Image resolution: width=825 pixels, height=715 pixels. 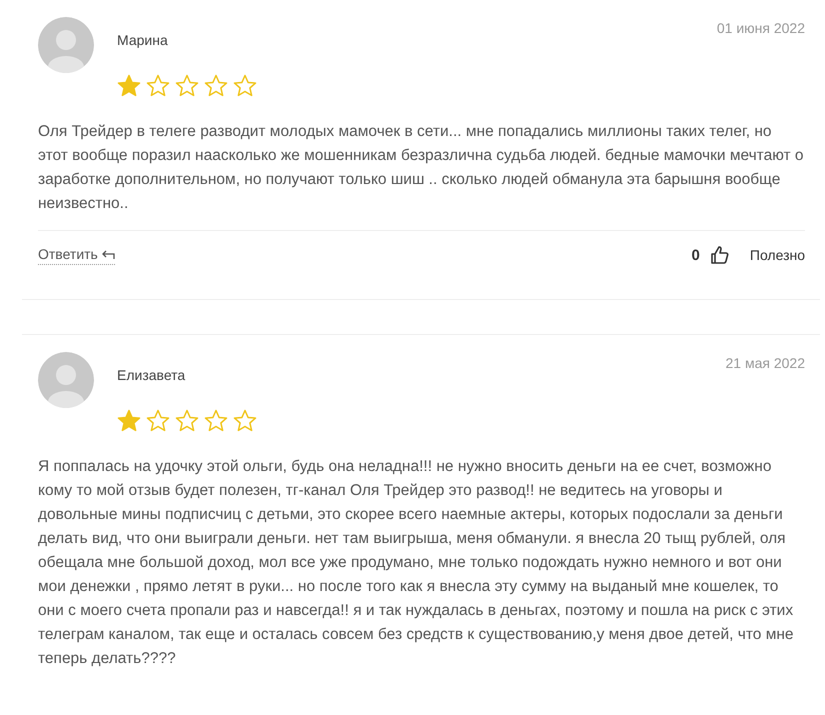 I want to click on reply-link: Ответить, so click(x=76, y=255).